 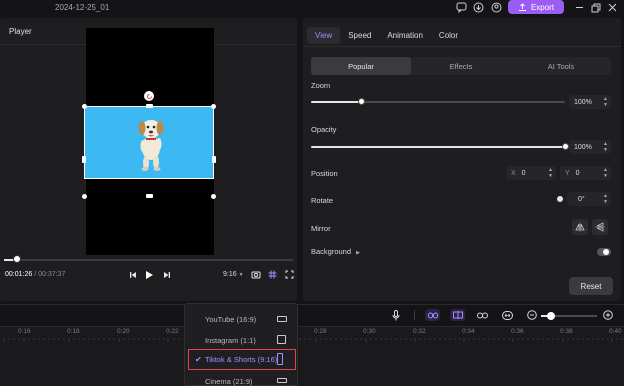 I want to click on background-toggle, so click(x=604, y=252).